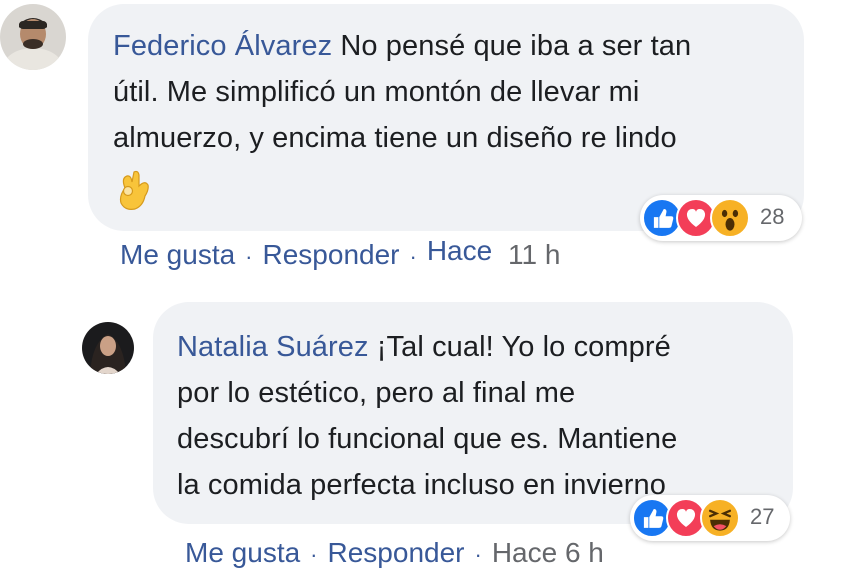 The image size is (842, 577). Describe the element at coordinates (133, 191) in the screenshot. I see `ok-hand-emoji-icon` at that location.